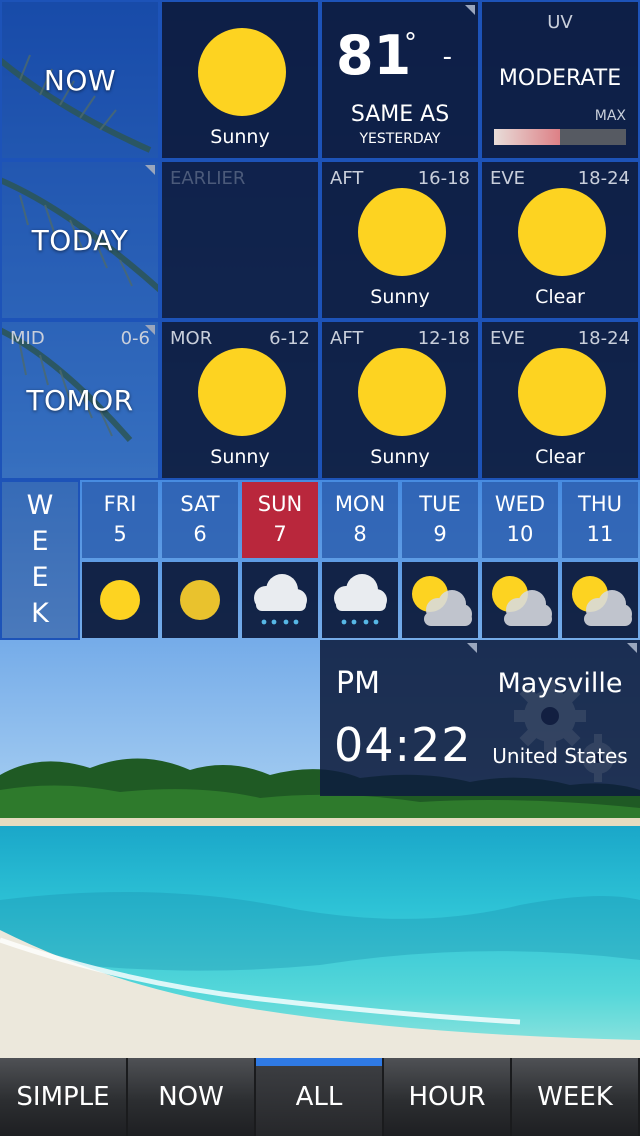 This screenshot has height=1136, width=640. I want to click on day-name: WED, so click(520, 504).